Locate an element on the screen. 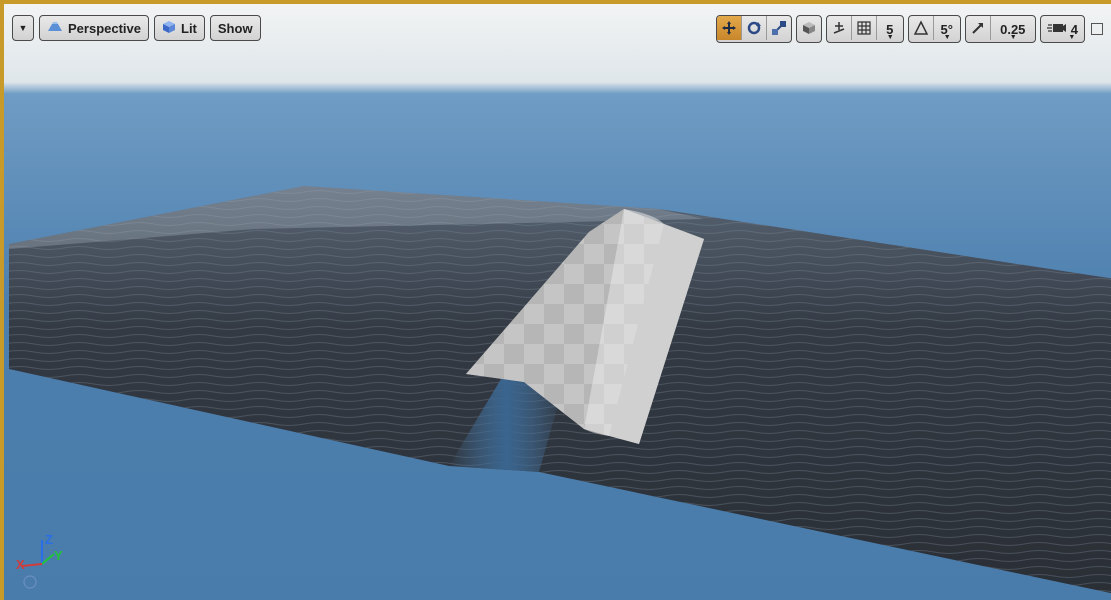 The image size is (1111, 600). snap-settings-group: 5 ▼ is located at coordinates (864, 29).